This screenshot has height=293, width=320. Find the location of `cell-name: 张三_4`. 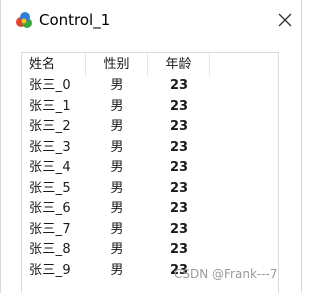

cell-name: 张三_4 is located at coordinates (50, 167).